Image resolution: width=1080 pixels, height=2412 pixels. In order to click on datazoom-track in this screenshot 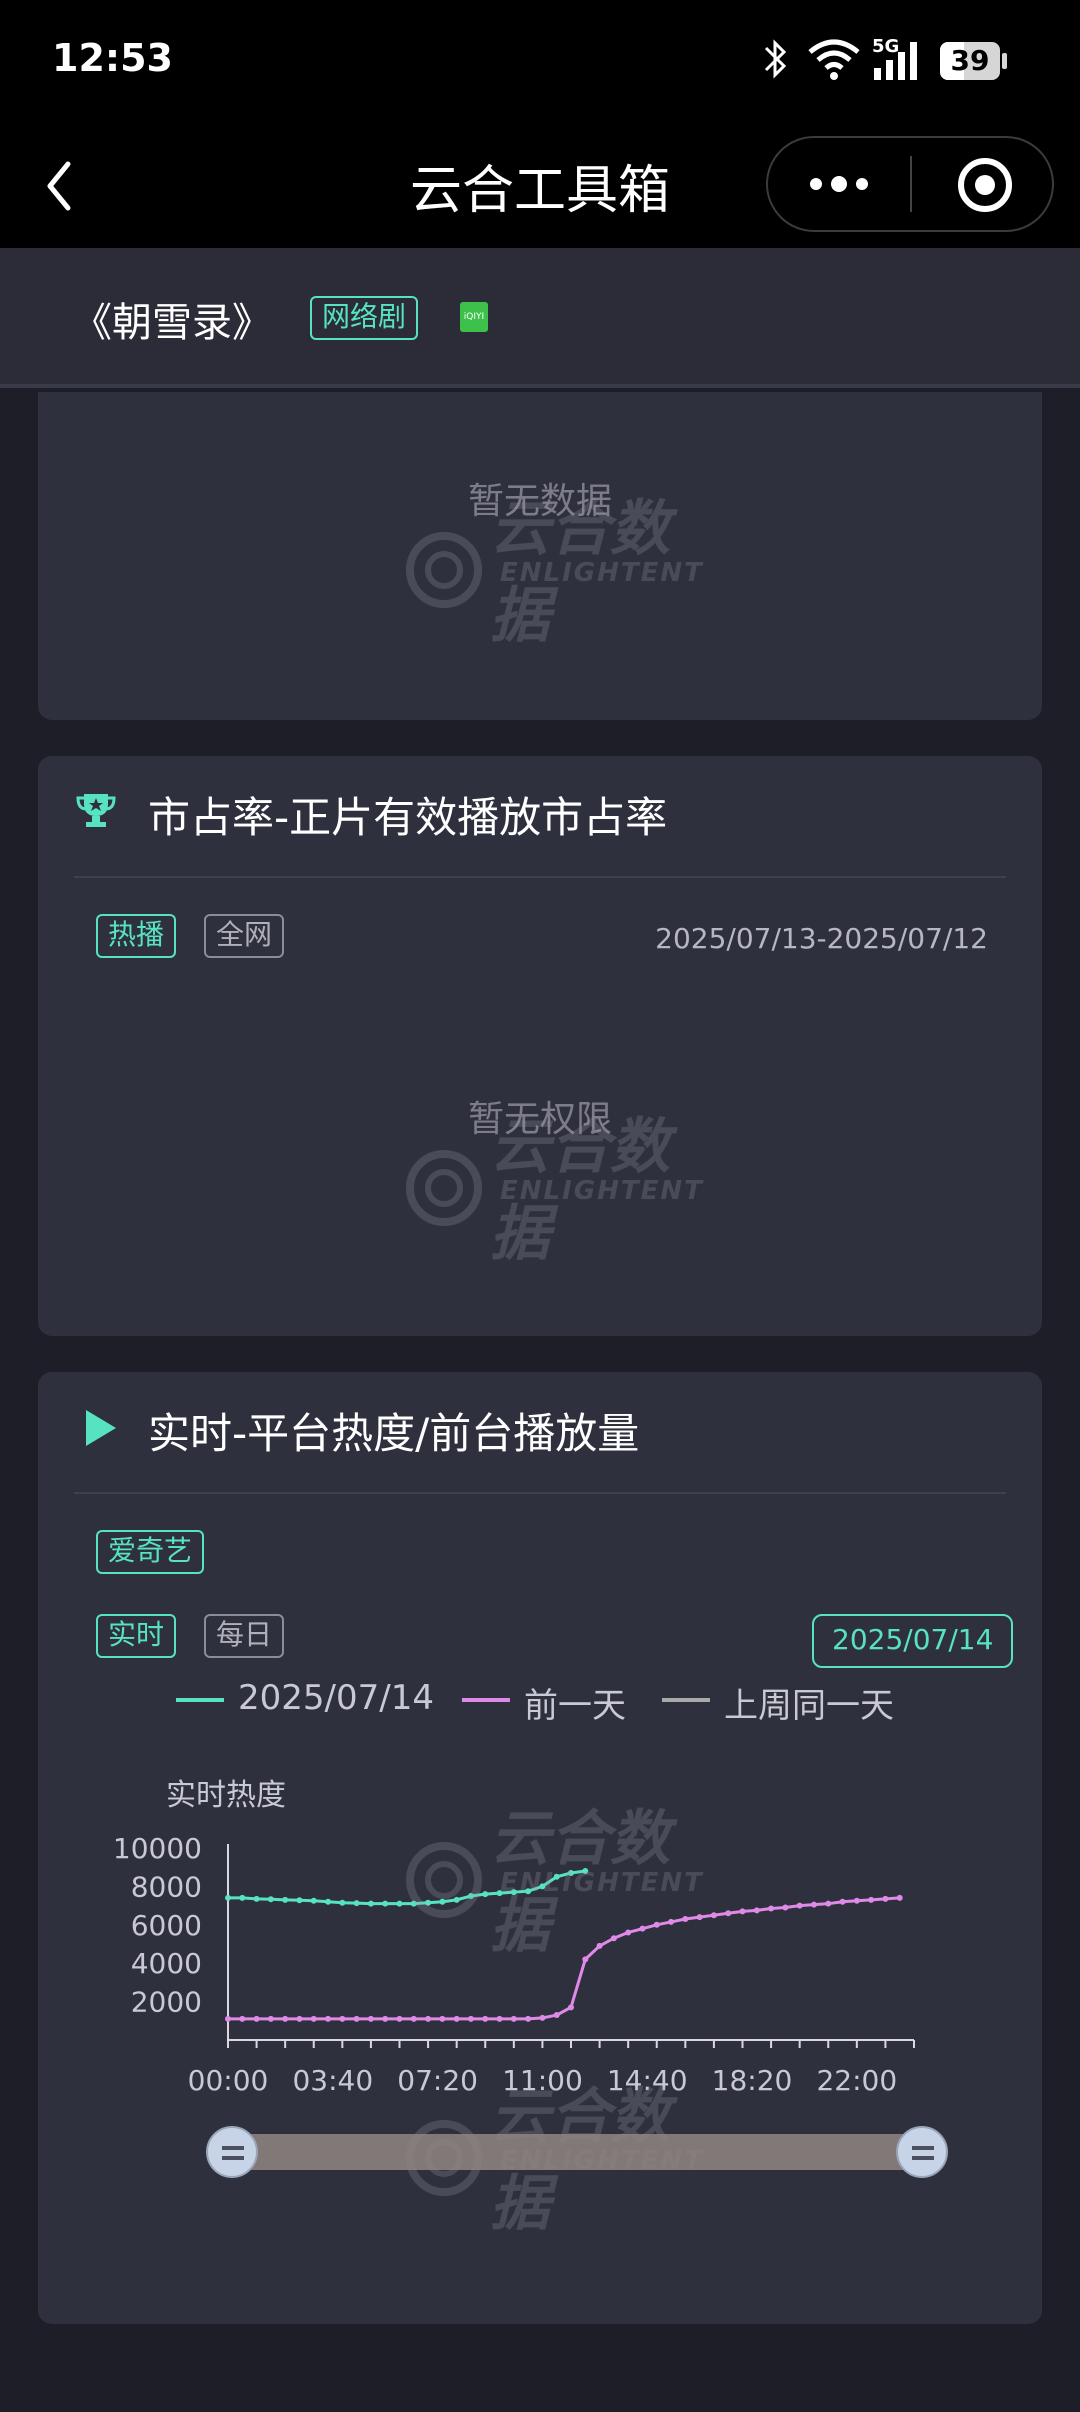, I will do `click(577, 2152)`.